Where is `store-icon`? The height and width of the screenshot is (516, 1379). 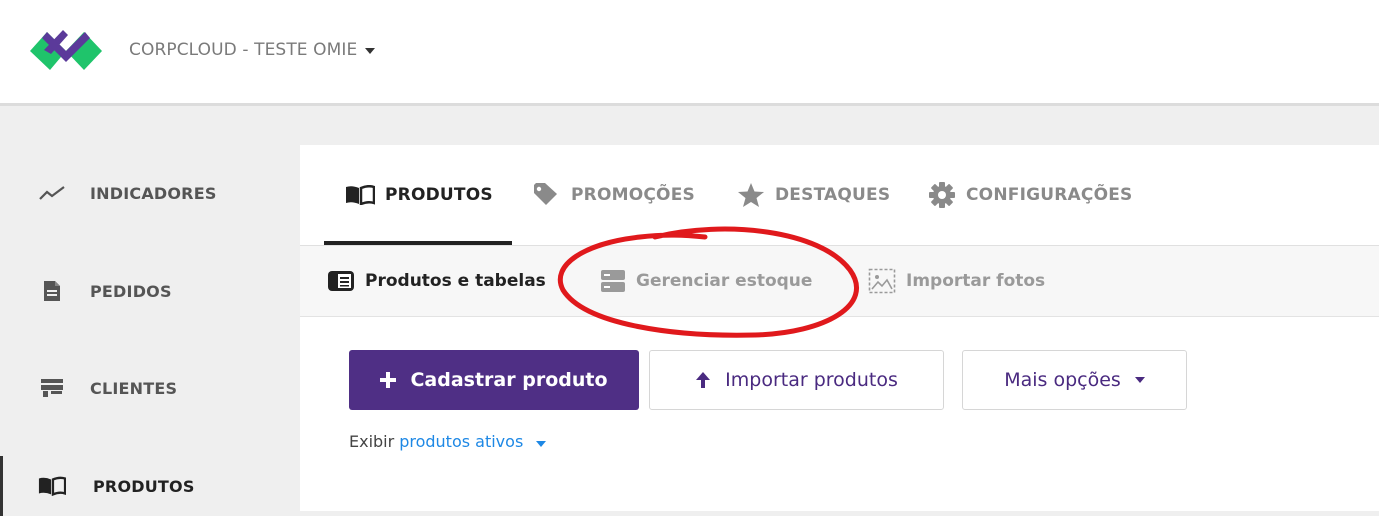 store-icon is located at coordinates (52, 388).